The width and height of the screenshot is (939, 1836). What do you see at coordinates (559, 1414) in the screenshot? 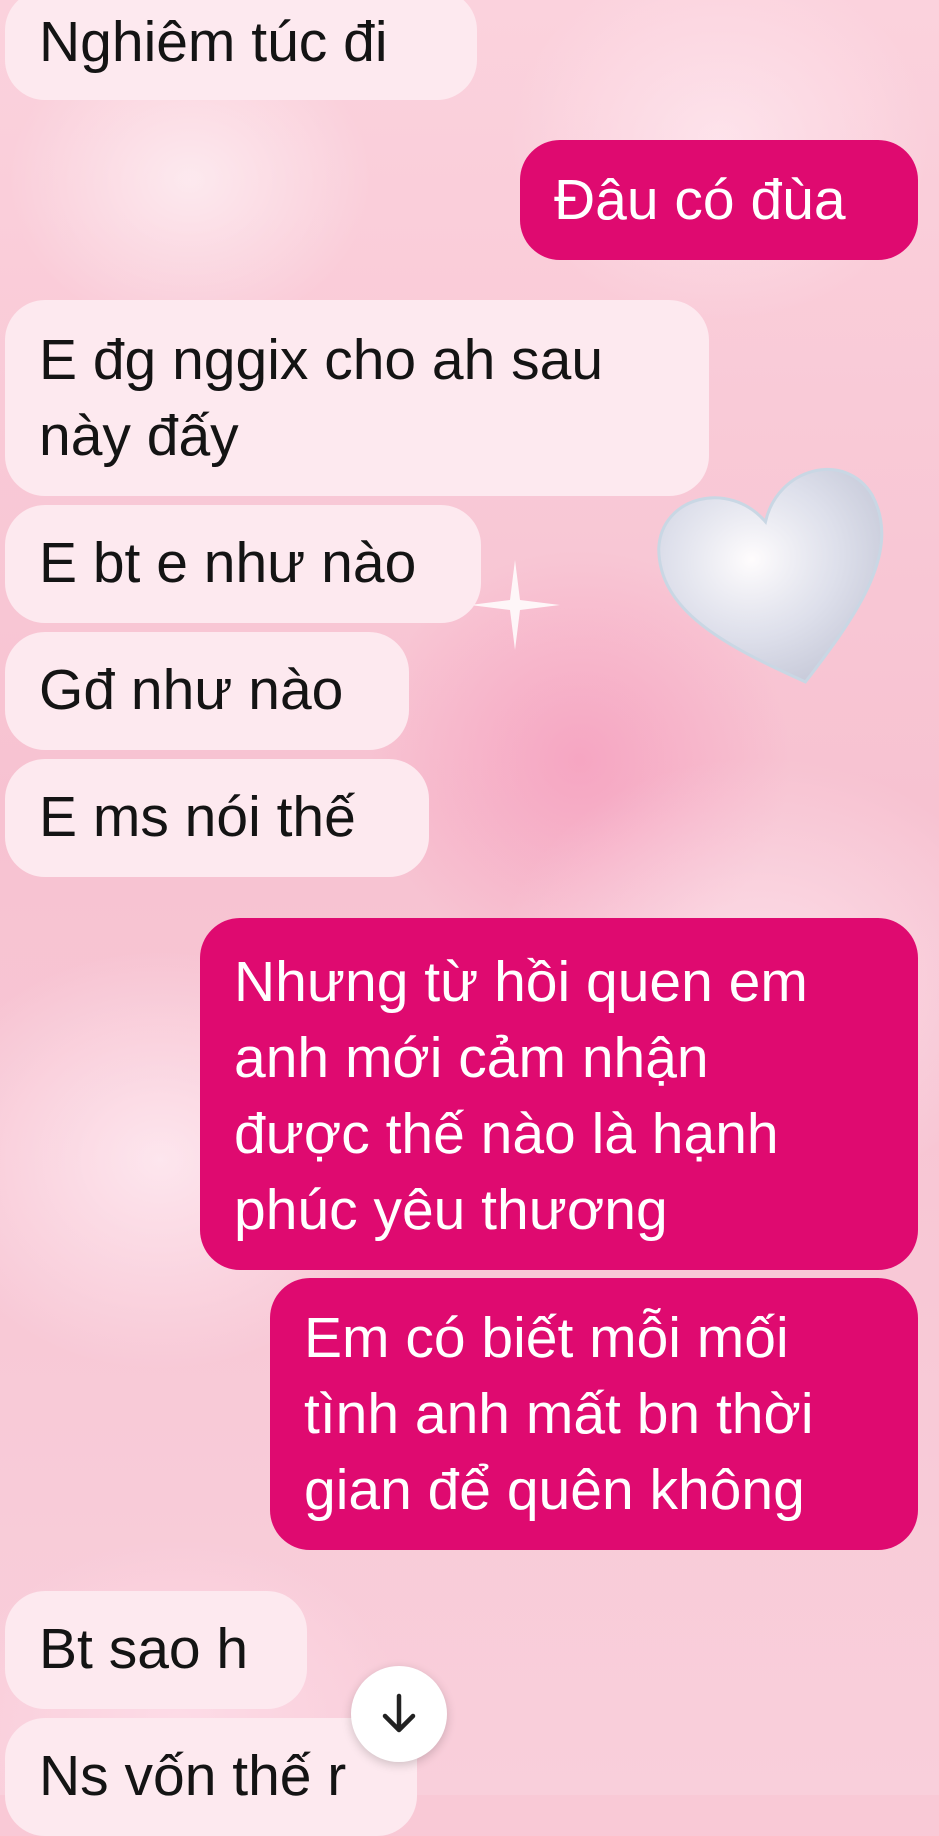
I see `message-text: tình anh mất bn thời` at bounding box center [559, 1414].